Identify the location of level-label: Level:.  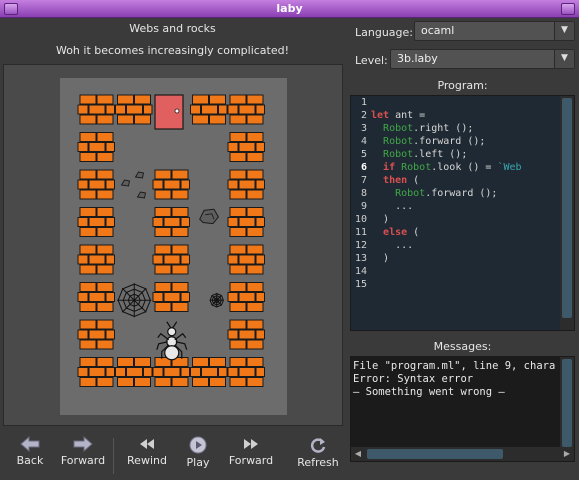
(371, 60).